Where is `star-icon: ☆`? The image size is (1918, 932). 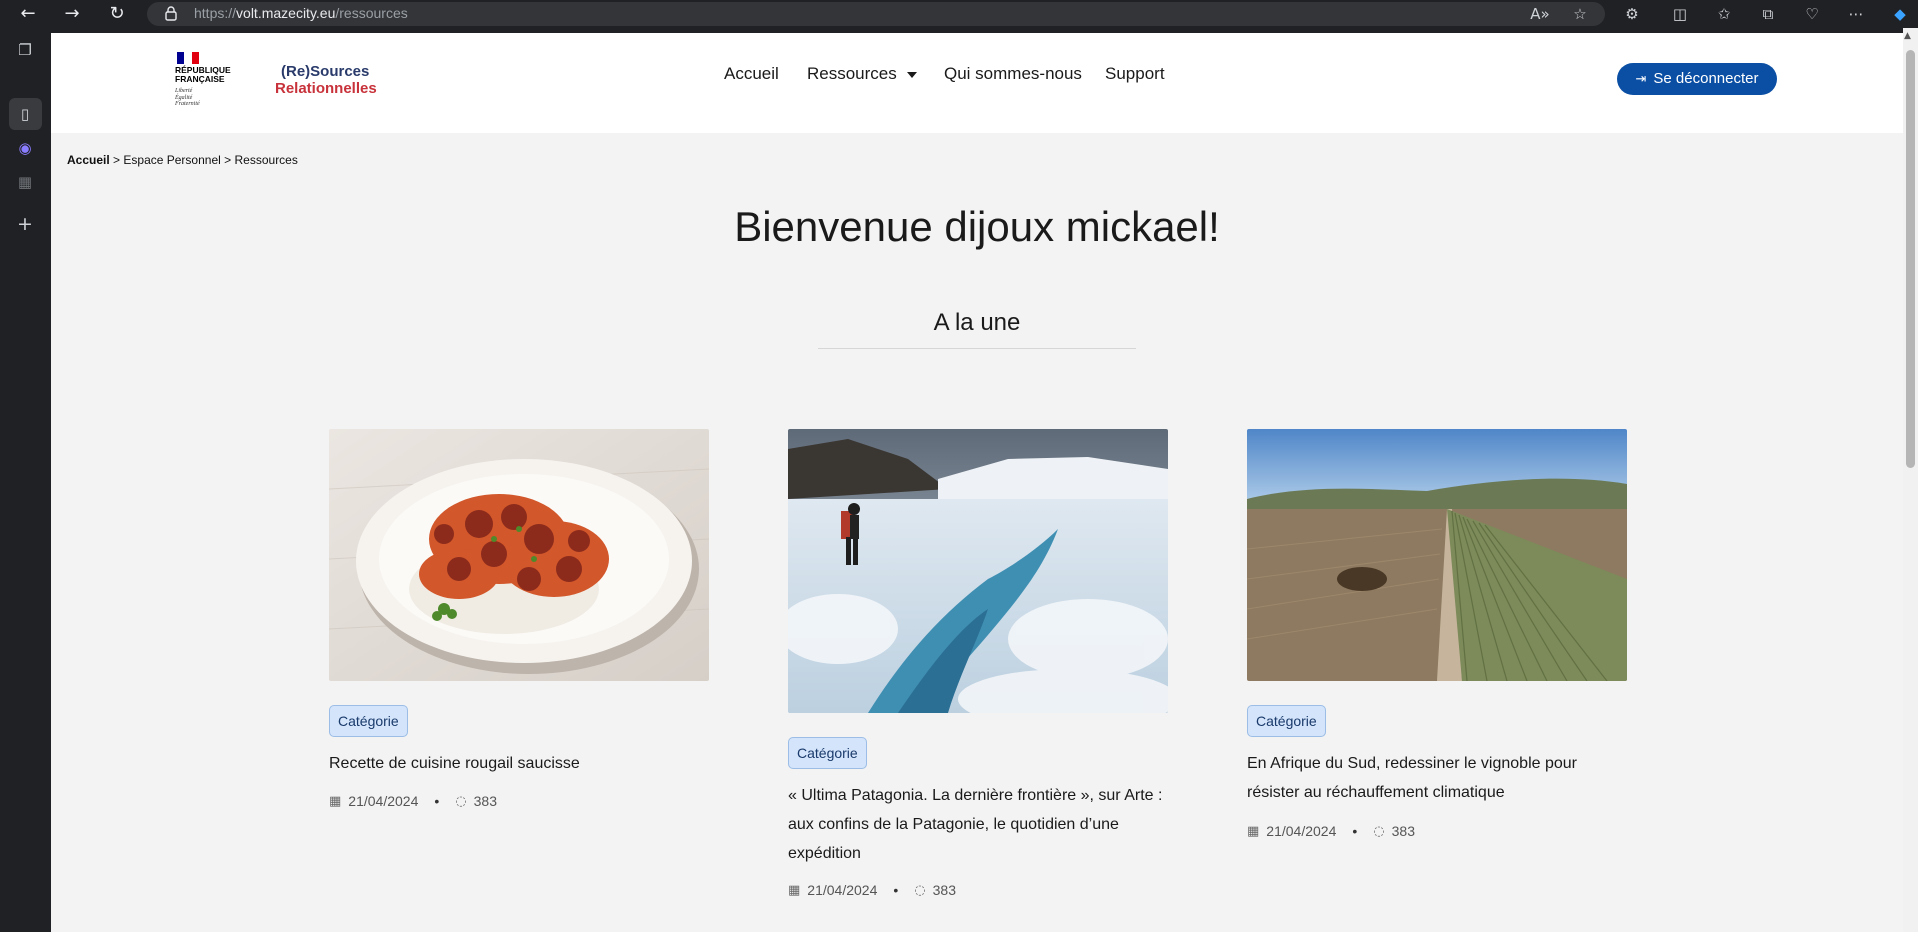 star-icon: ☆ is located at coordinates (1580, 14).